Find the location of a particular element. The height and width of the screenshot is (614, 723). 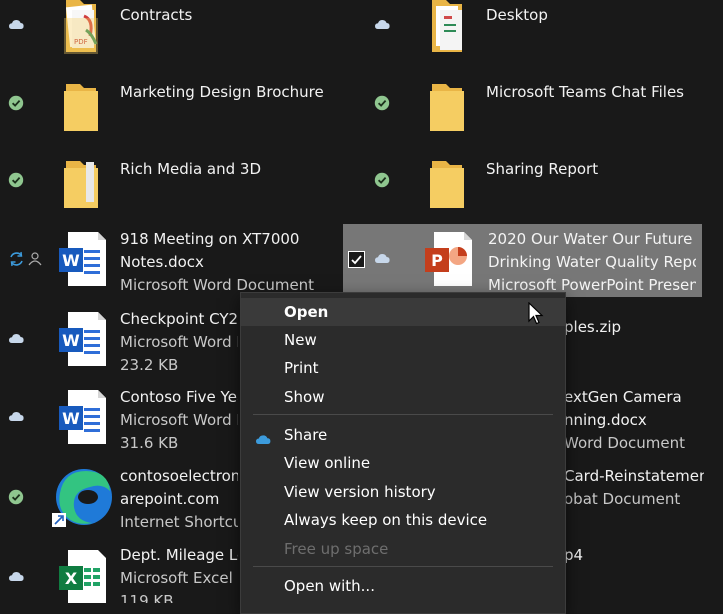

folder-item: Microsoft Teams Chat Files is located at coordinates (536, 114).